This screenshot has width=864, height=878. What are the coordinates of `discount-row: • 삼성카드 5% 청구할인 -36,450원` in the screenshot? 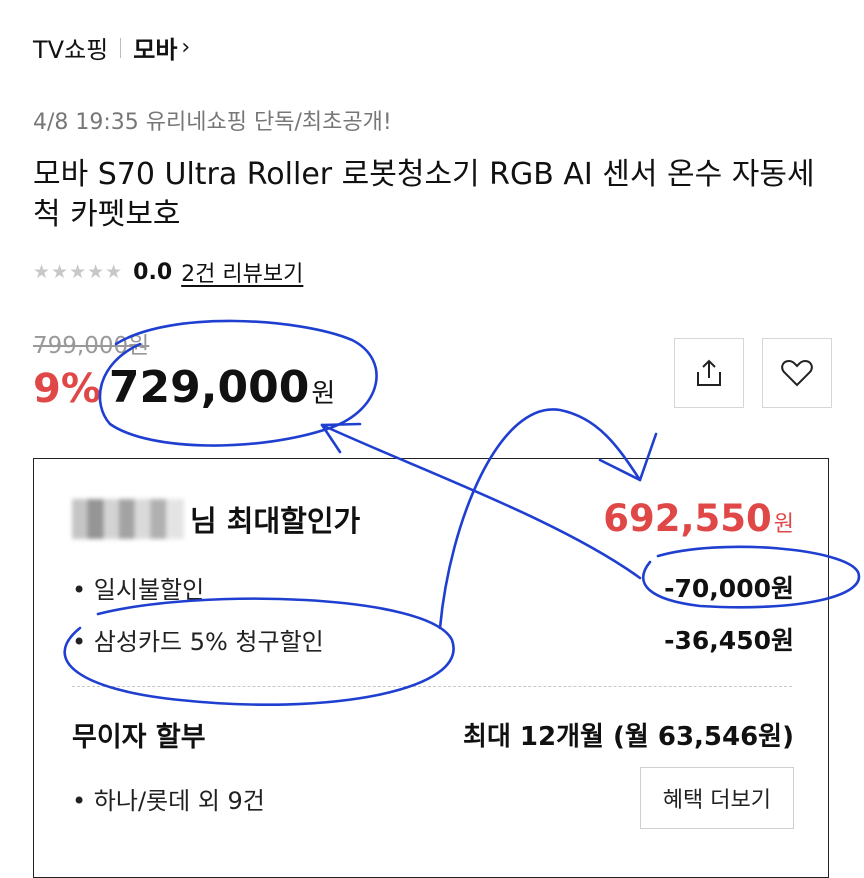 It's located at (433, 639).